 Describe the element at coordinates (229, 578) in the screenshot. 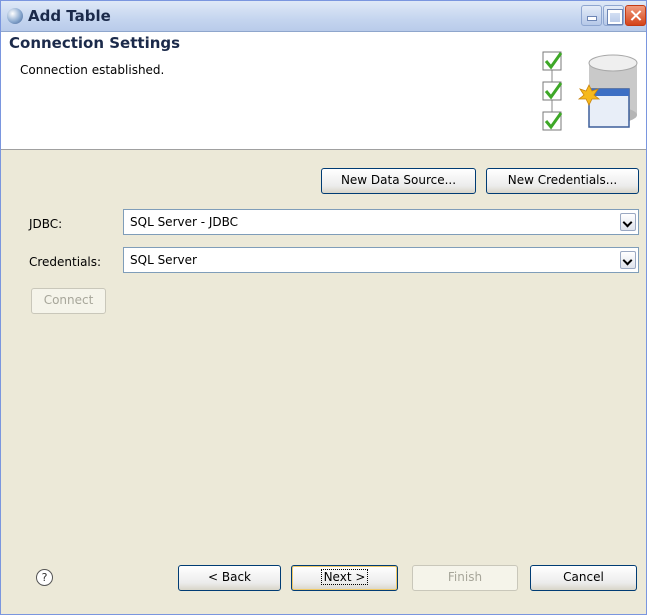

I see `back-button: < Back` at that location.